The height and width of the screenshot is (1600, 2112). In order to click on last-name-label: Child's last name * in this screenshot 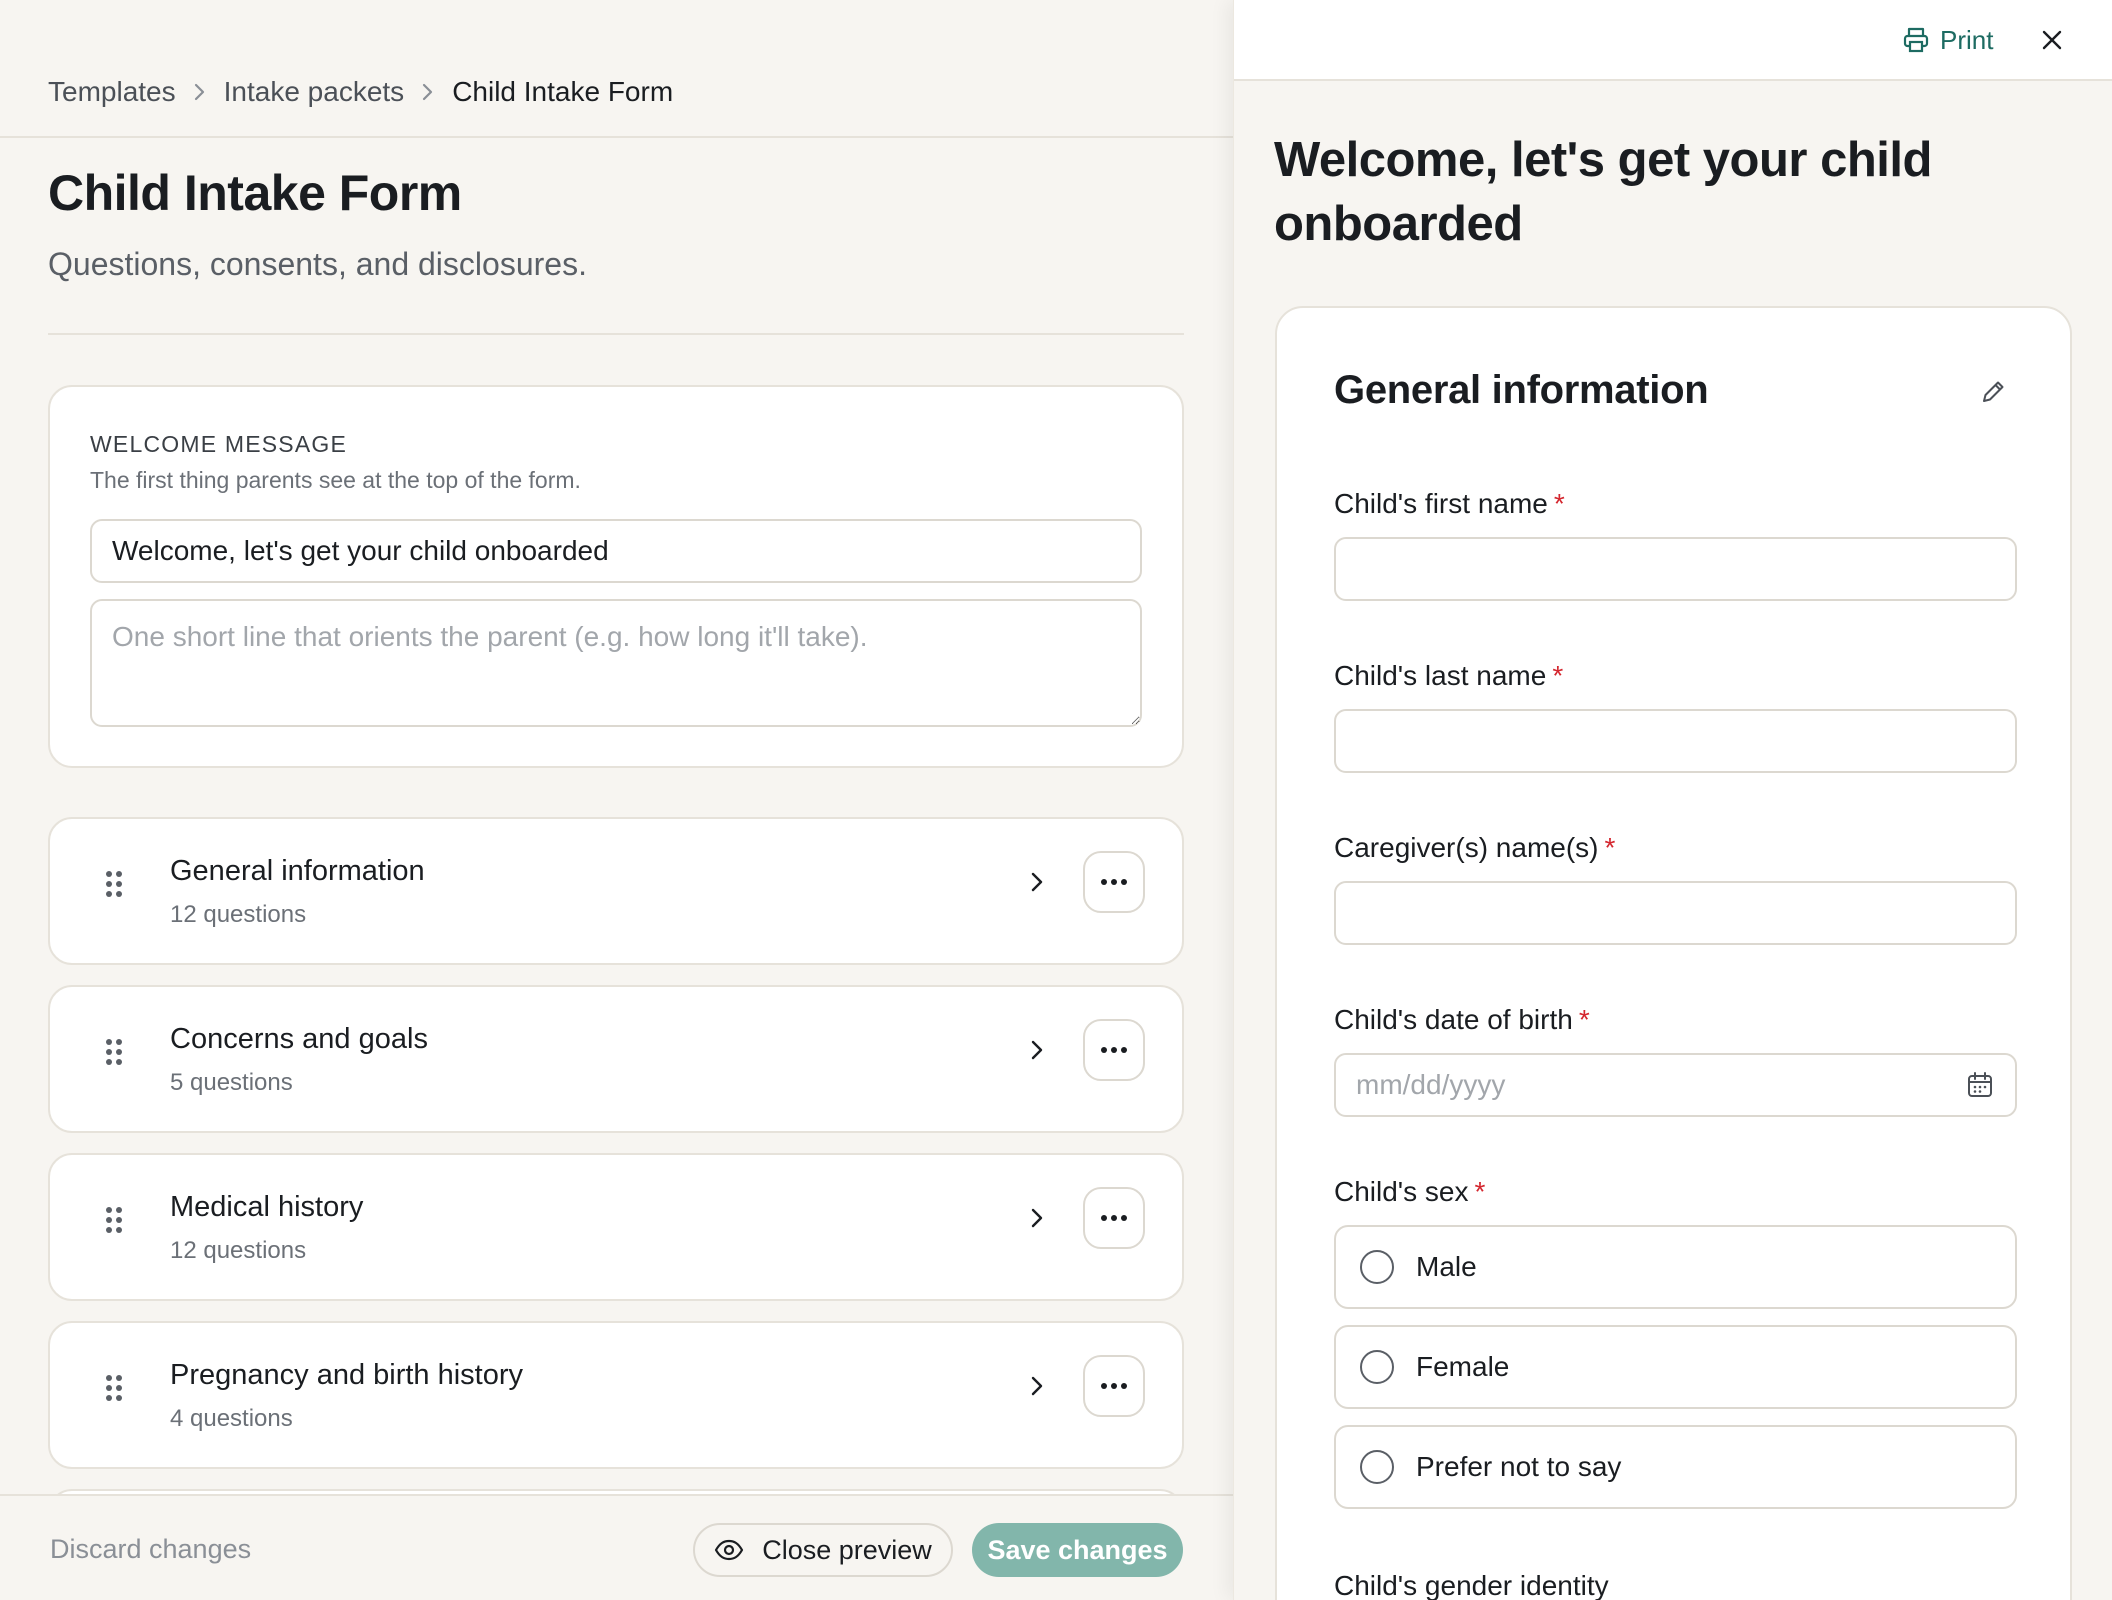, I will do `click(1449, 675)`.